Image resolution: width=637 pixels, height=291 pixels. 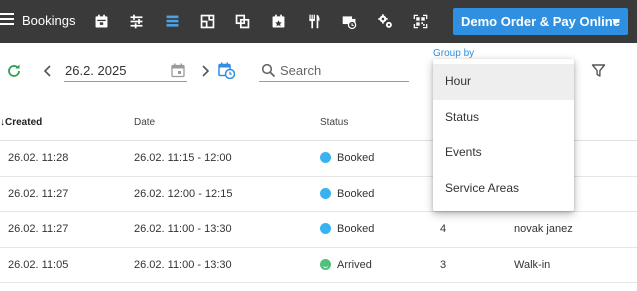 I want to click on name-cell: Walk-in, so click(x=532, y=264).